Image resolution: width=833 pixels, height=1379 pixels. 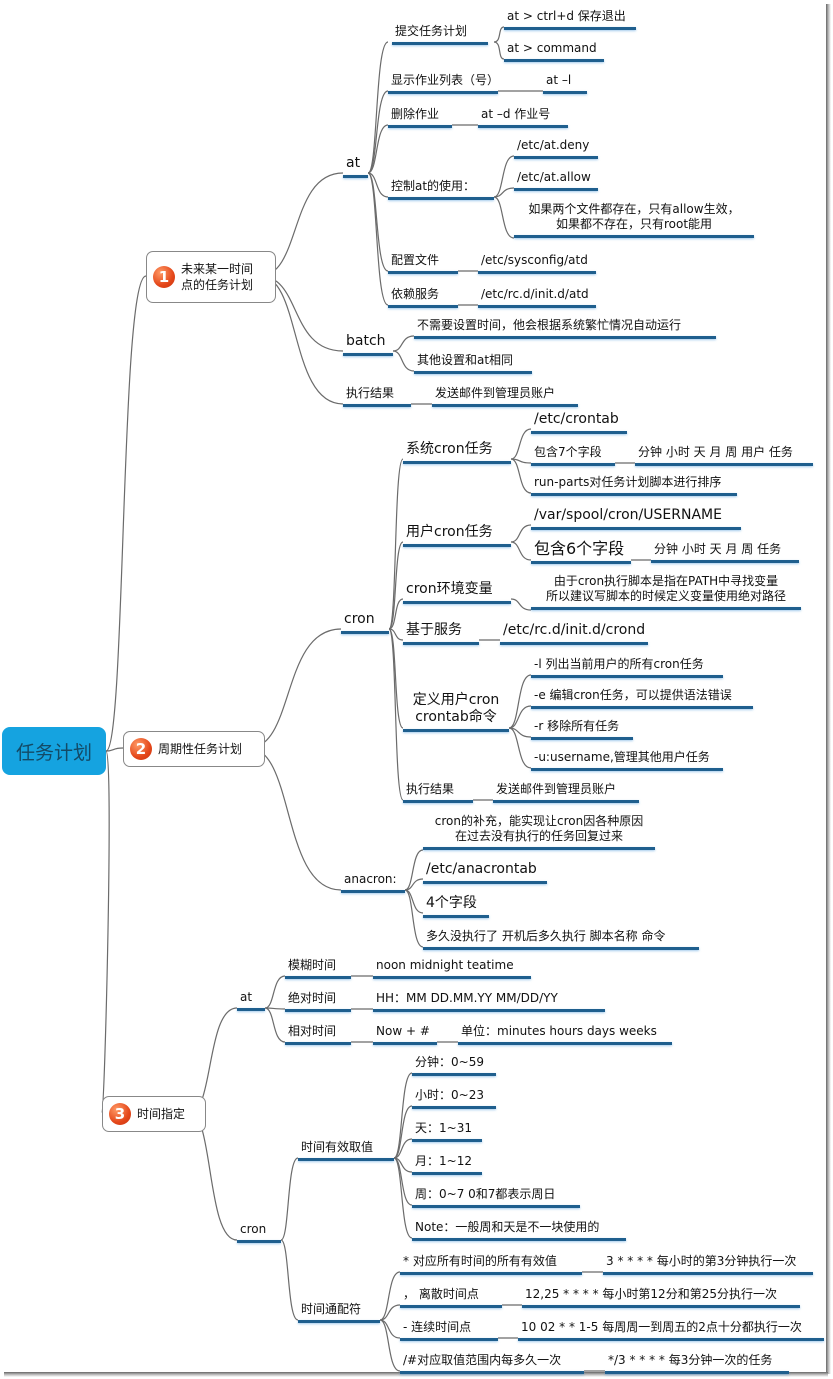 I want to click on b1-batch-child: 其他设置和at相同, so click(x=473, y=363).